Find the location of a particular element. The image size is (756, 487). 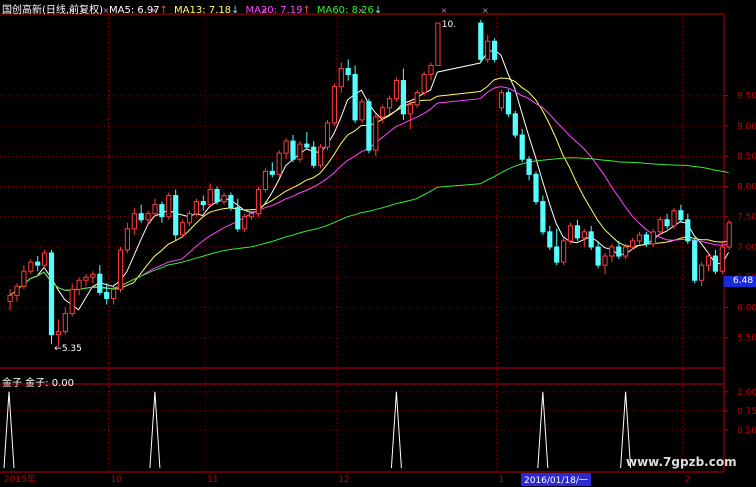

sub-tick-label: 0.50 is located at coordinates (746, 431).